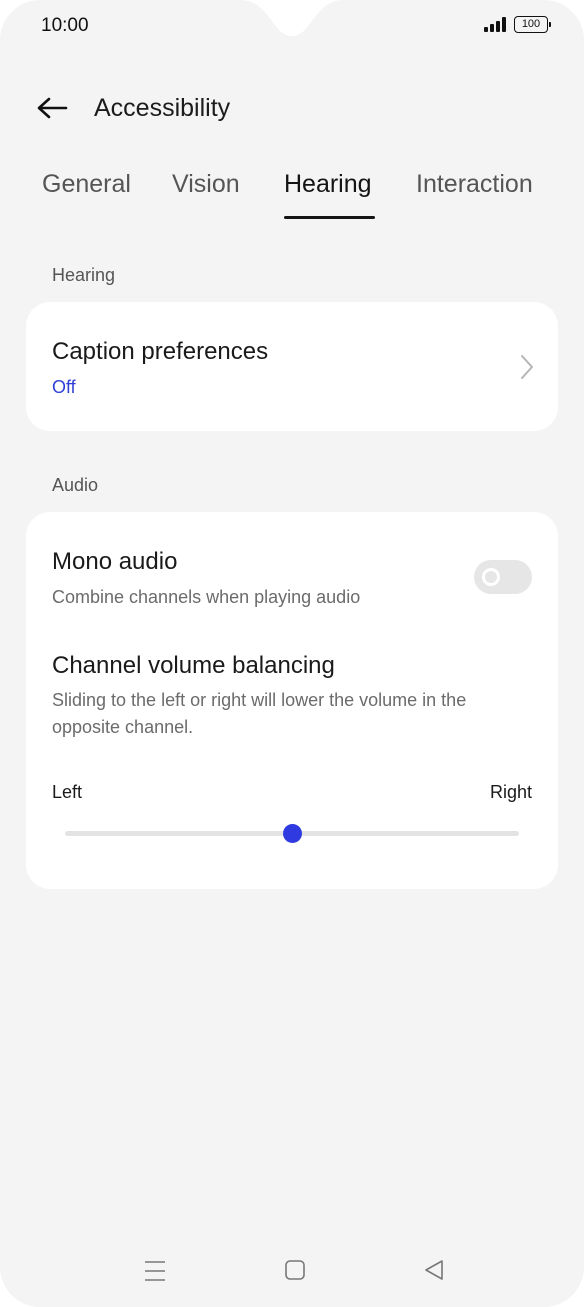  I want to click on back-button, so click(53, 108).